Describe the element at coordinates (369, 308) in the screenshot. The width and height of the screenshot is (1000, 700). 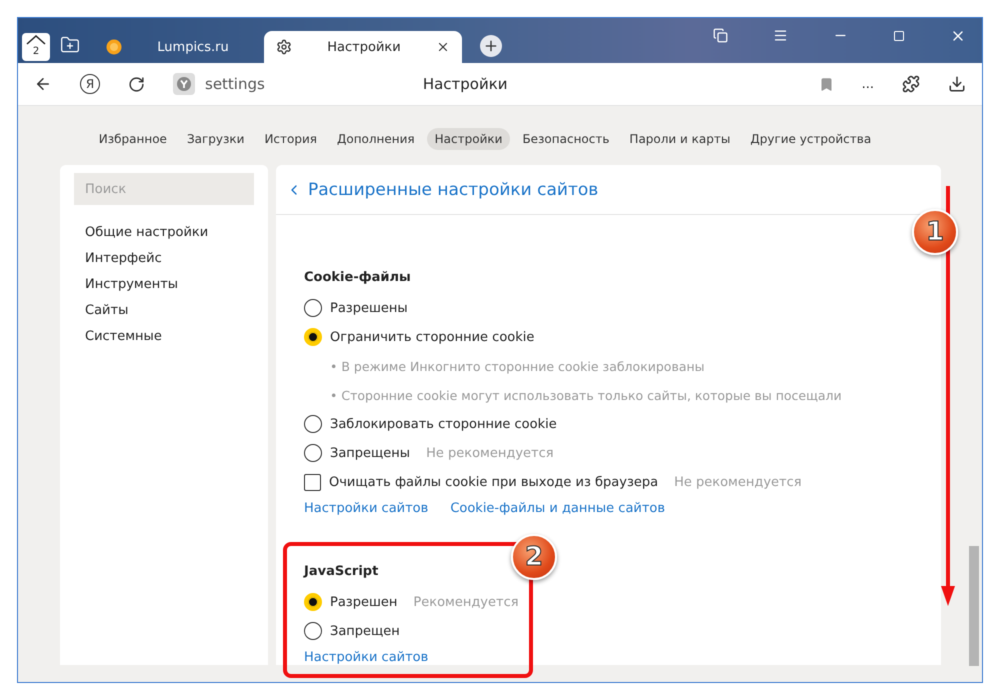
I see `option-label: Разрешены` at that location.